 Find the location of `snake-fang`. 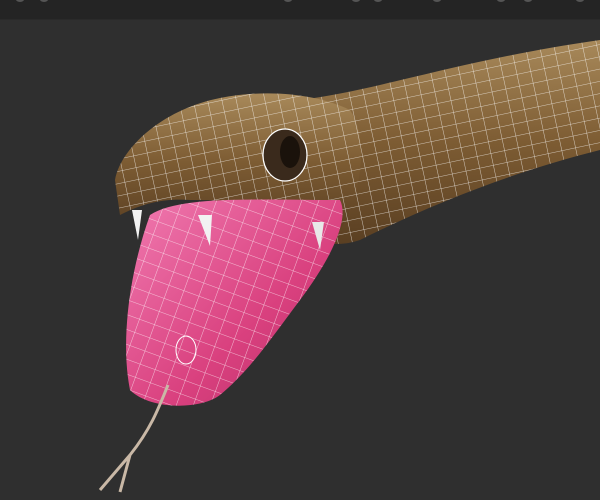

snake-fang is located at coordinates (137, 225).